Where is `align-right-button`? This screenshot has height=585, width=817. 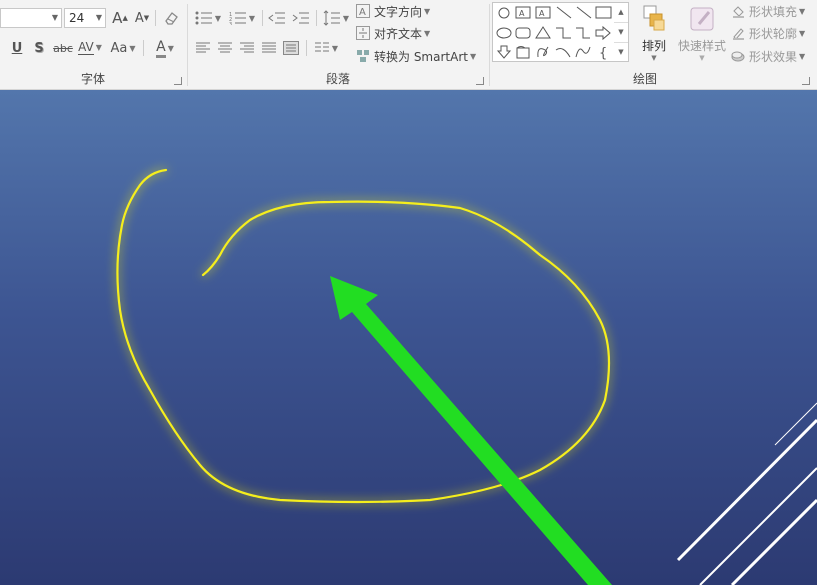
align-right-button is located at coordinates (247, 48).